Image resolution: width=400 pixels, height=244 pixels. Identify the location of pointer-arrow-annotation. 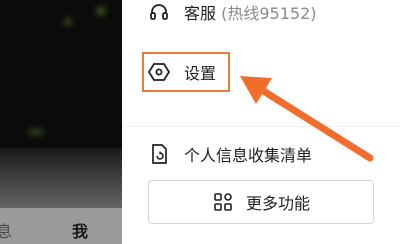
(307, 119).